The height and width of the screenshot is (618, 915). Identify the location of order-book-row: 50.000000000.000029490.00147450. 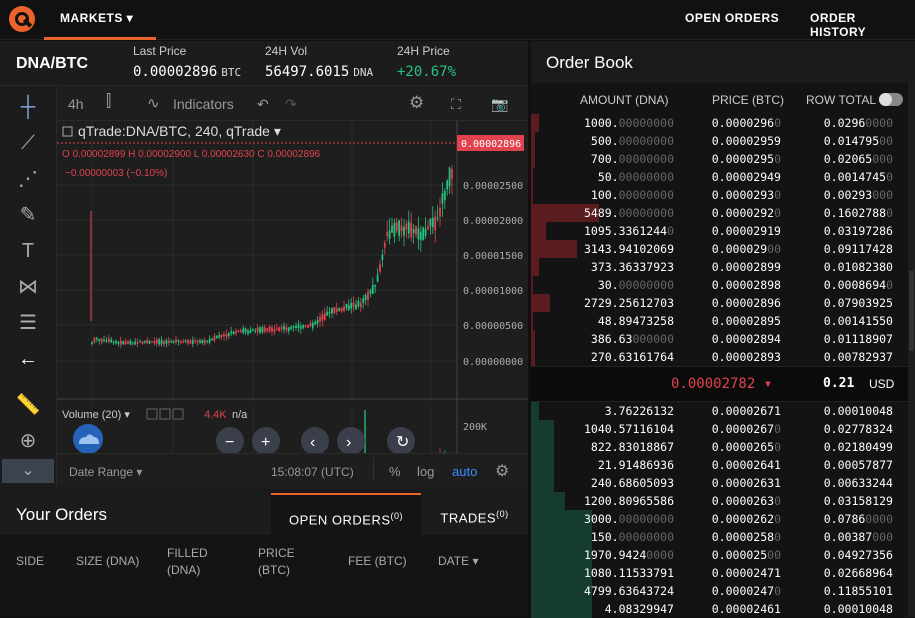
(723, 177).